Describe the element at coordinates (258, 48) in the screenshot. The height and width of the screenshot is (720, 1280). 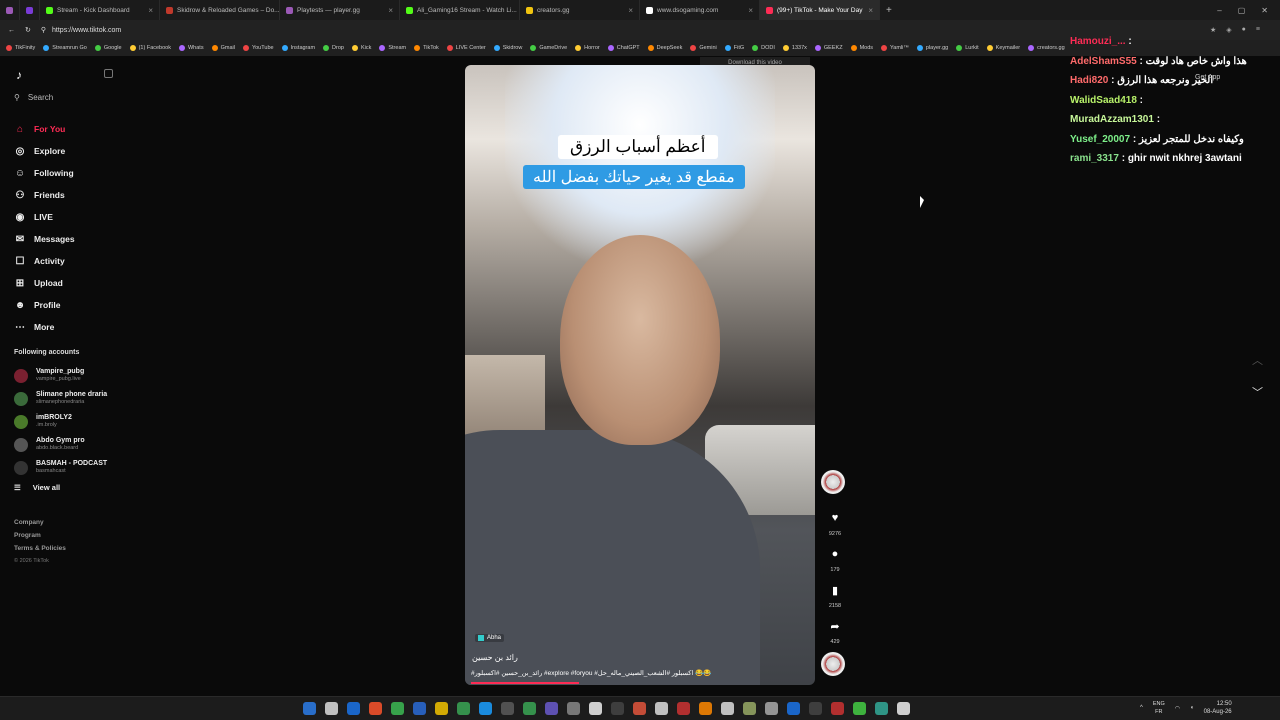
I see `bookmark-item: YouTube` at that location.